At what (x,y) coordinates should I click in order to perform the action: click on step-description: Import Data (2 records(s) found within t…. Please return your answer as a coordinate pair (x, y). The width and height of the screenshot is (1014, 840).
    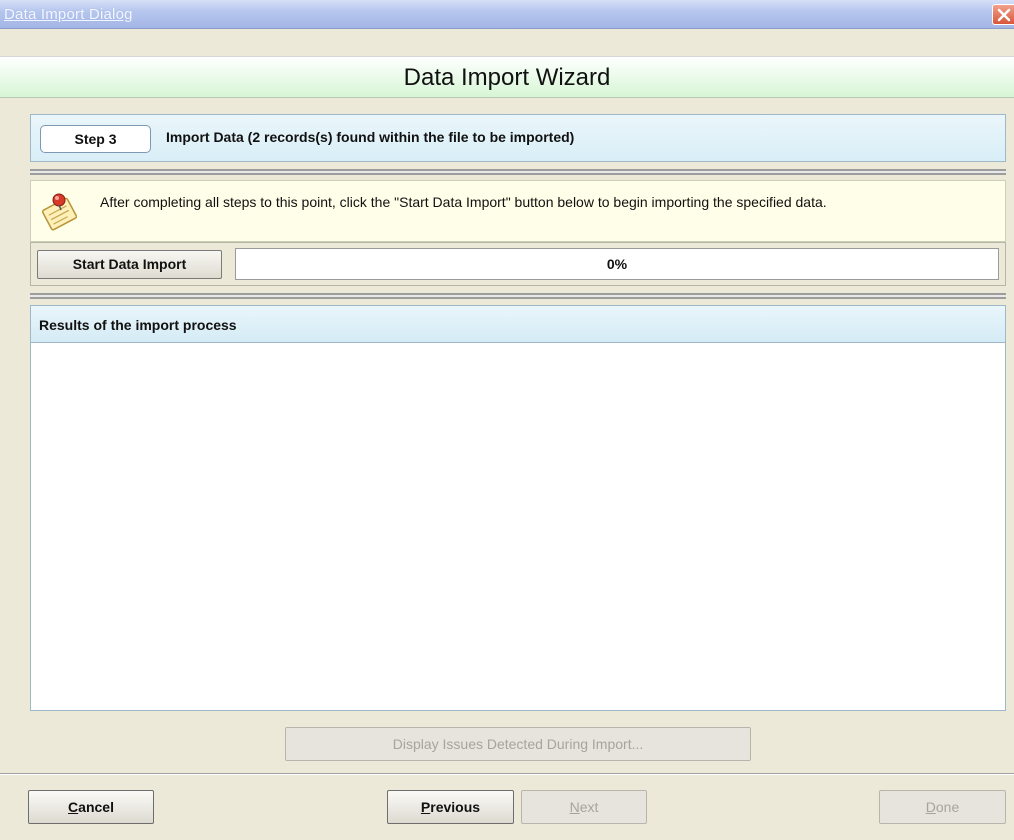
    Looking at the image, I should click on (370, 137).